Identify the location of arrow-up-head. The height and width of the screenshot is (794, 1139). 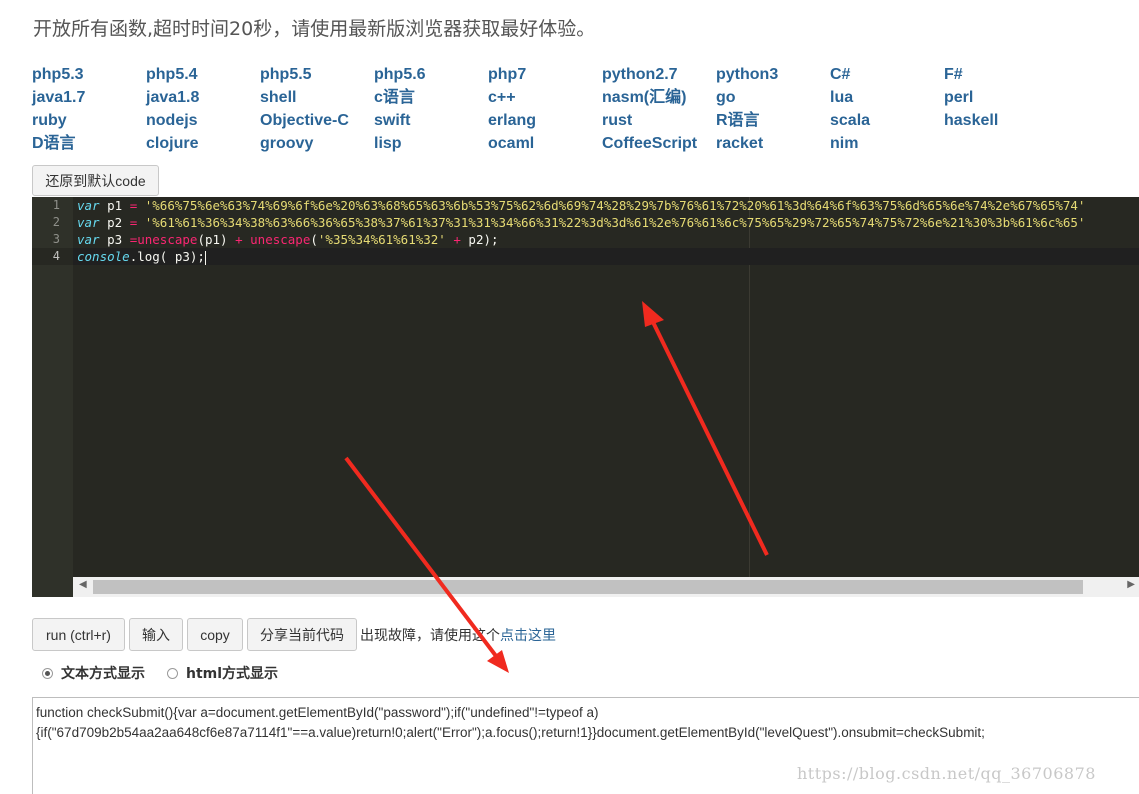
(653, 314).